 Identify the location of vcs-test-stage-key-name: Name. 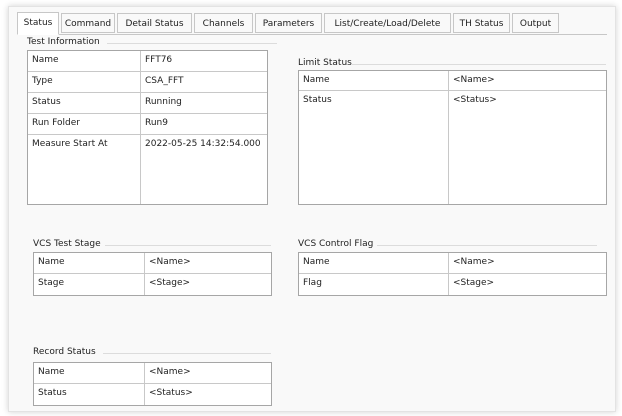
(89, 263).